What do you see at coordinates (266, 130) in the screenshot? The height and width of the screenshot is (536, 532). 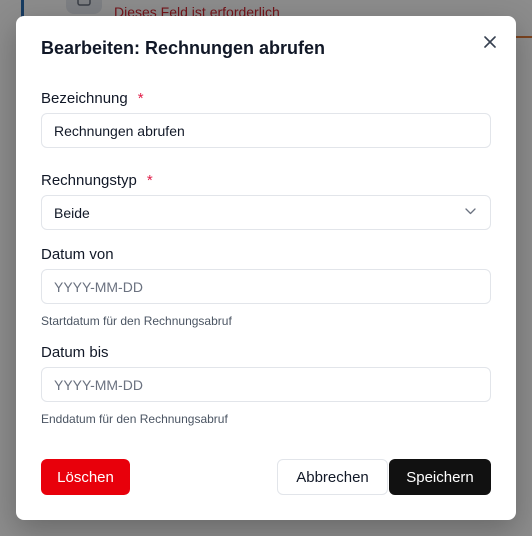 I see `bezeichnung-input: Rechnungen abrufen` at bounding box center [266, 130].